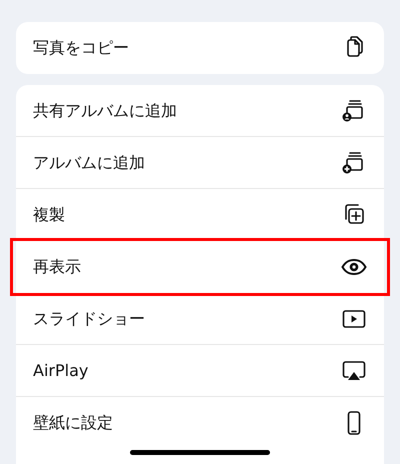 This screenshot has height=464, width=400. What do you see at coordinates (200, 48) in the screenshot?
I see `menu-item: 写真をコピー` at bounding box center [200, 48].